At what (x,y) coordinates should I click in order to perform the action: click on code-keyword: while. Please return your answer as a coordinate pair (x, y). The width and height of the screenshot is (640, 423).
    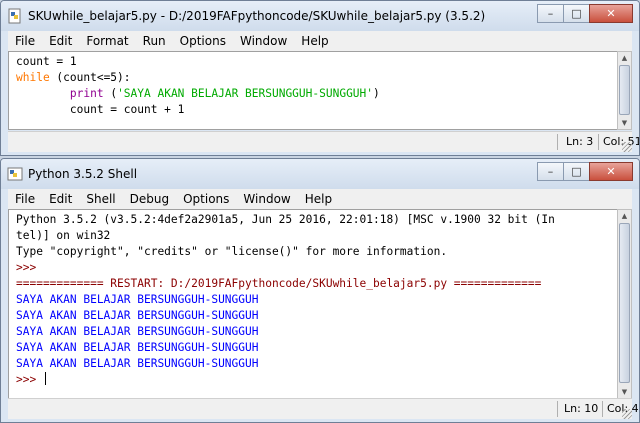
    Looking at the image, I should click on (33, 77).